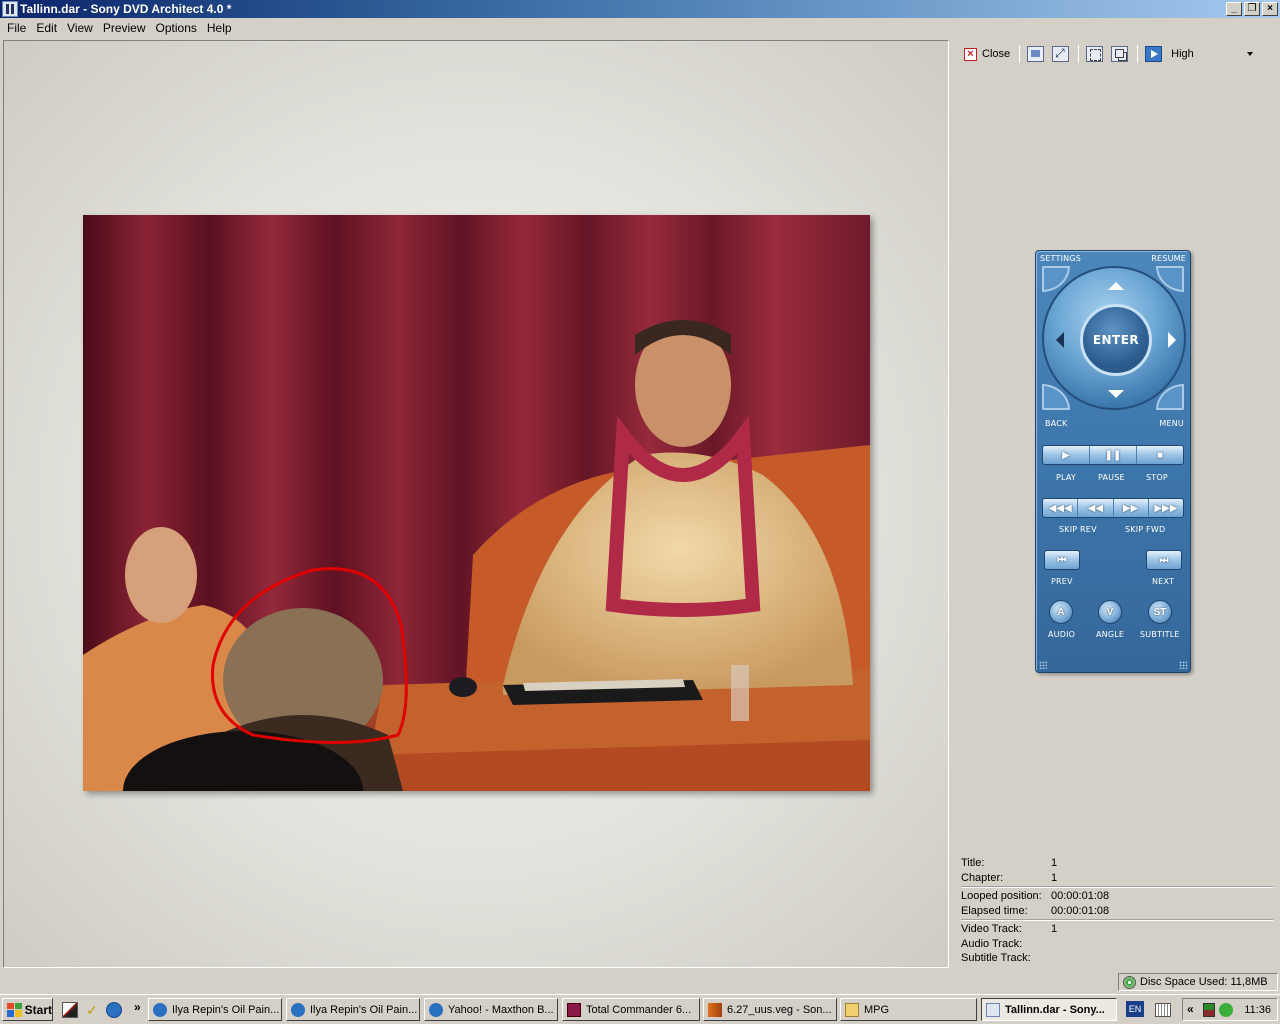 The width and height of the screenshot is (1280, 1024). Describe the element at coordinates (1110, 612) in the screenshot. I see `angle-button: V` at that location.